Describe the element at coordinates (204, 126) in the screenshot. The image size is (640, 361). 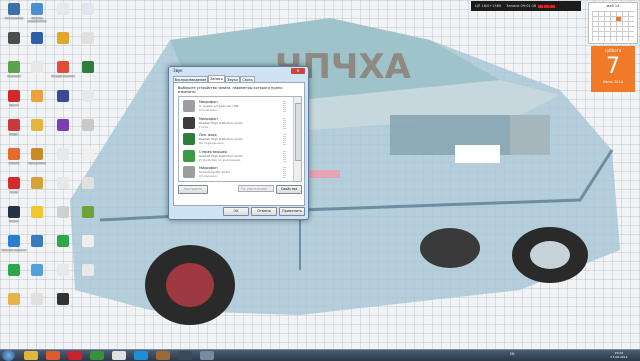
I see `device-status: Готов` at that location.